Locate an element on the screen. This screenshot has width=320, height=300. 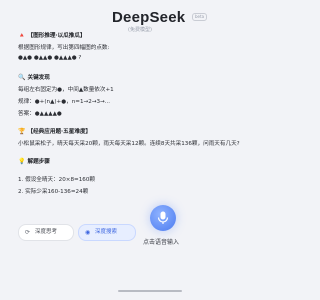
app-header: DeepSeek beta (免费模型) is located at coordinates (150, 16).